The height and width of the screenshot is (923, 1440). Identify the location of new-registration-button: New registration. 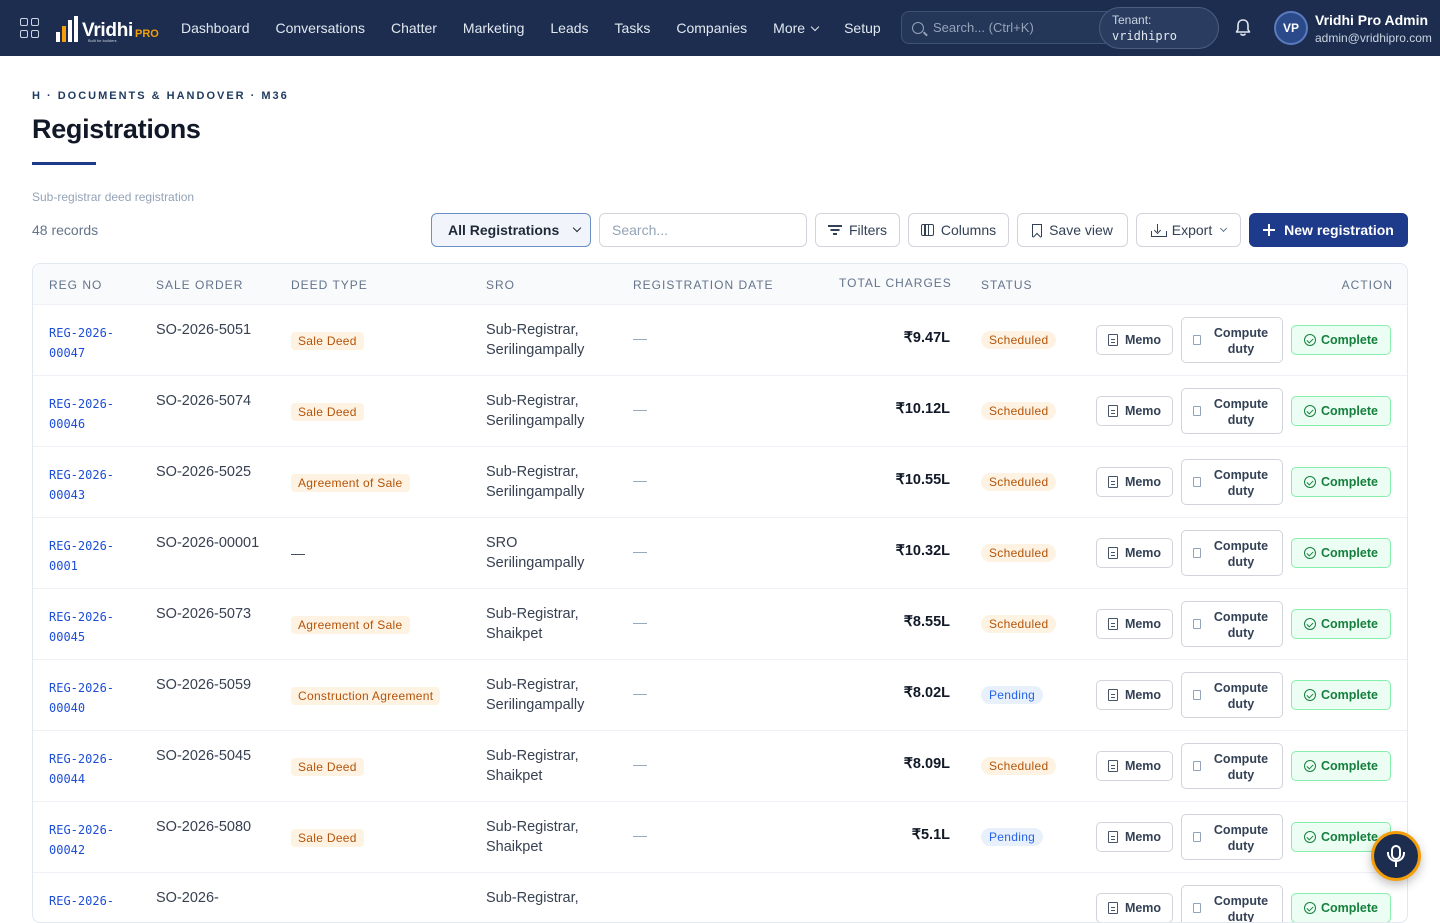
(1328, 230).